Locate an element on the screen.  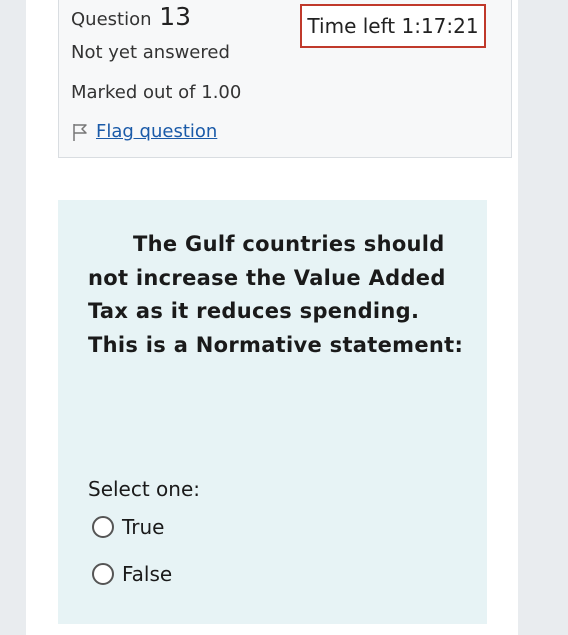
question-number-label: Question 13 is located at coordinates (131, 16).